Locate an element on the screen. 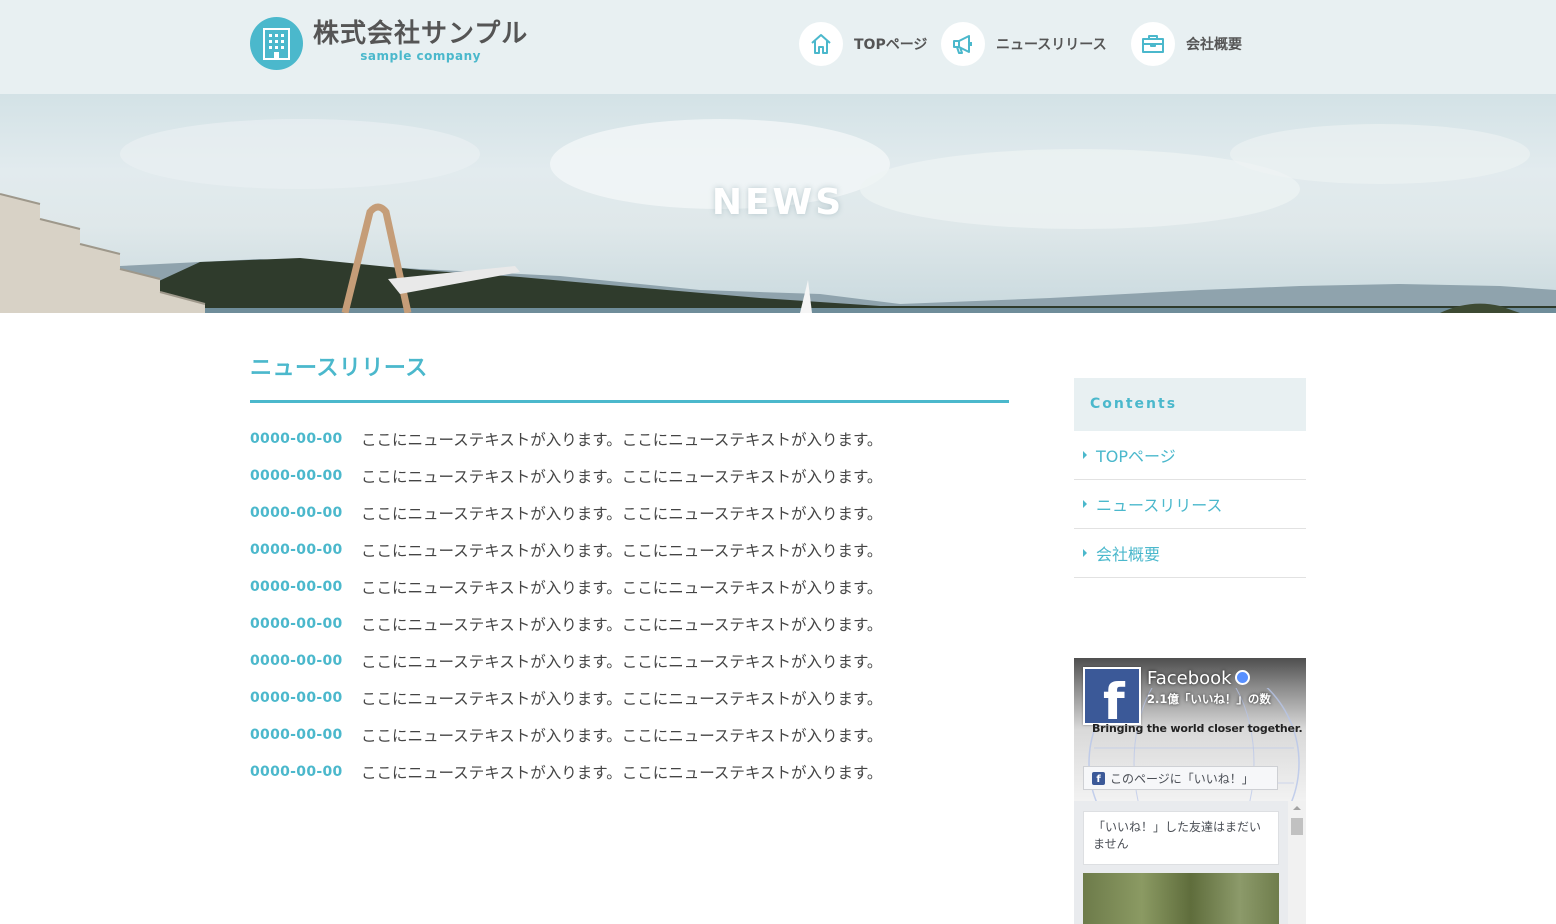  nav-item-top: TOPページ is located at coordinates (863, 44).